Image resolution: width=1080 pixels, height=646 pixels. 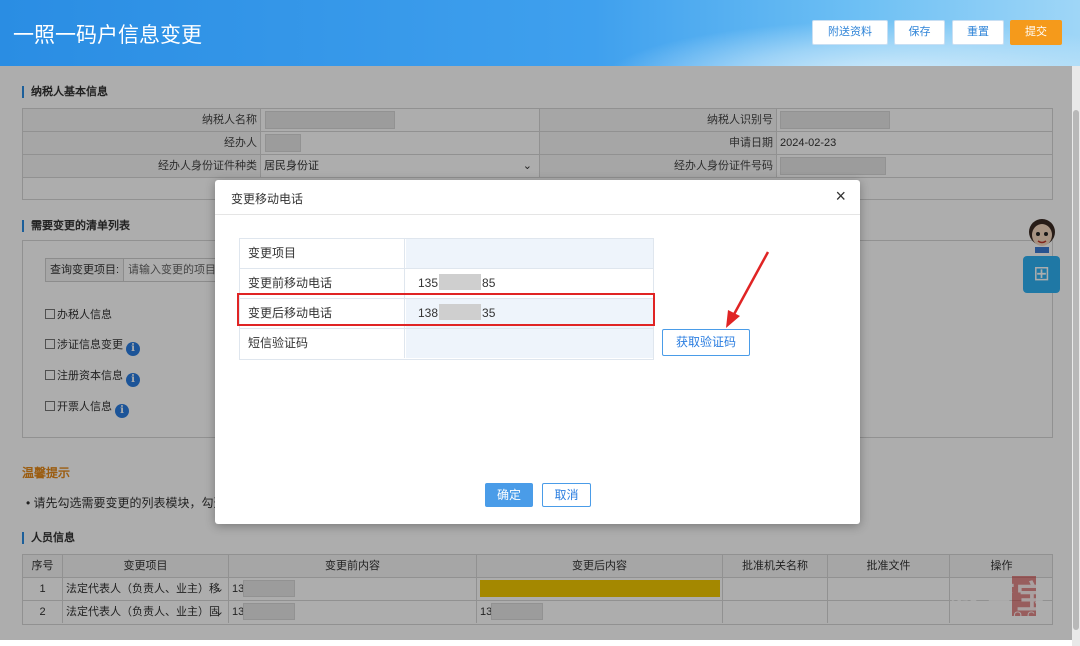 What do you see at coordinates (566, 495) in the screenshot?
I see `cancel-button: 取消` at bounding box center [566, 495].